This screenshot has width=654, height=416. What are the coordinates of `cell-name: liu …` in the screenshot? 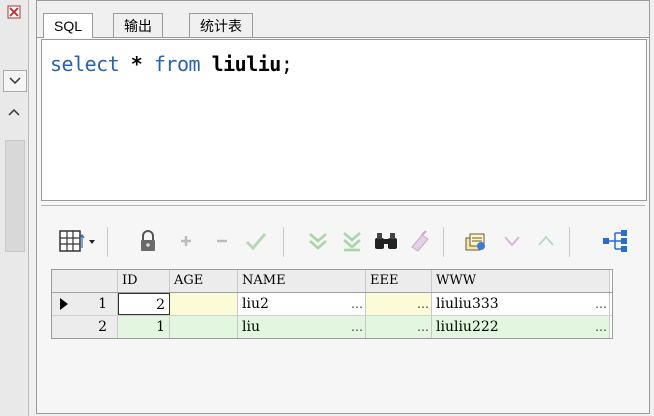 It's located at (302, 327).